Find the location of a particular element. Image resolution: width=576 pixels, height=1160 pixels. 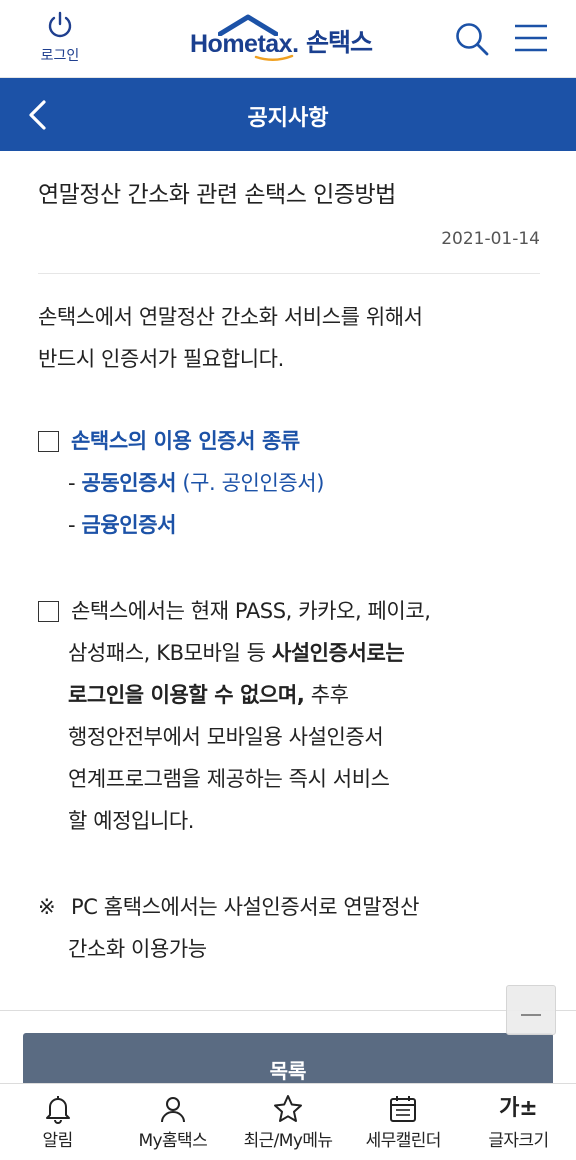

logo-swoosh-icon is located at coordinates (274, 57).